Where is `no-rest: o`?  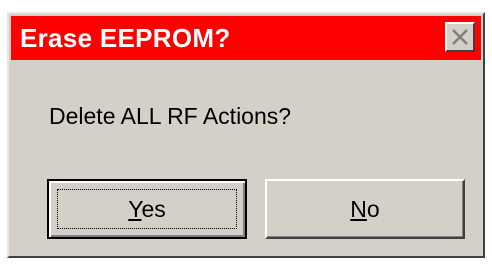 no-rest: o is located at coordinates (373, 208).